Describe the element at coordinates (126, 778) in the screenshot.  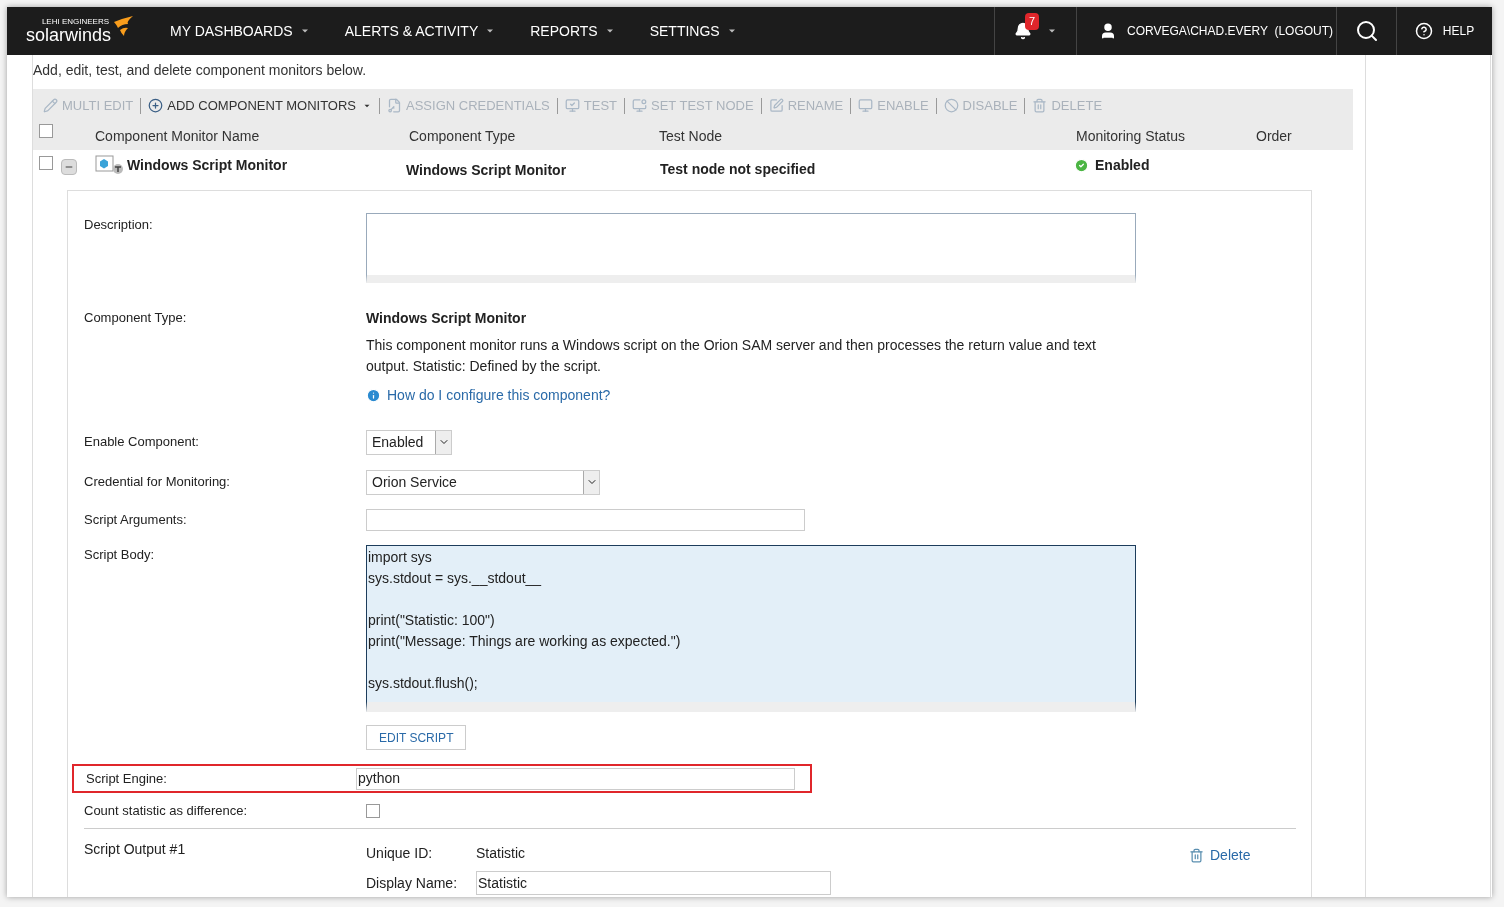
I see `field-label: Script Engine:` at that location.